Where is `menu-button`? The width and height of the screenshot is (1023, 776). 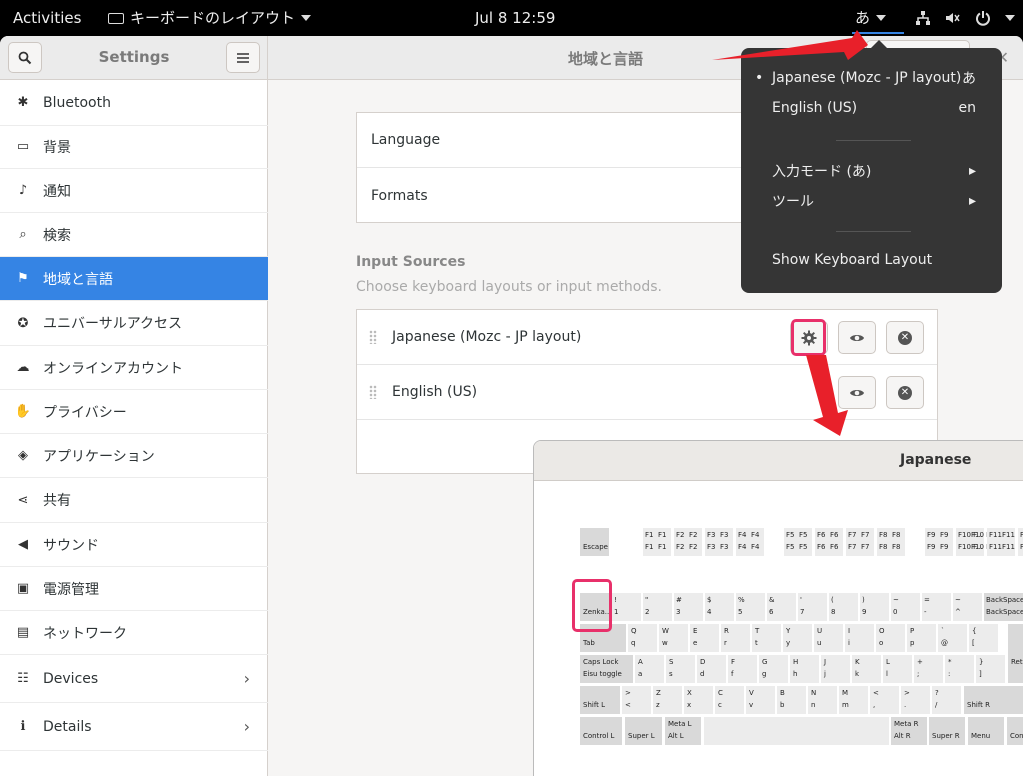
menu-button is located at coordinates (243, 57).